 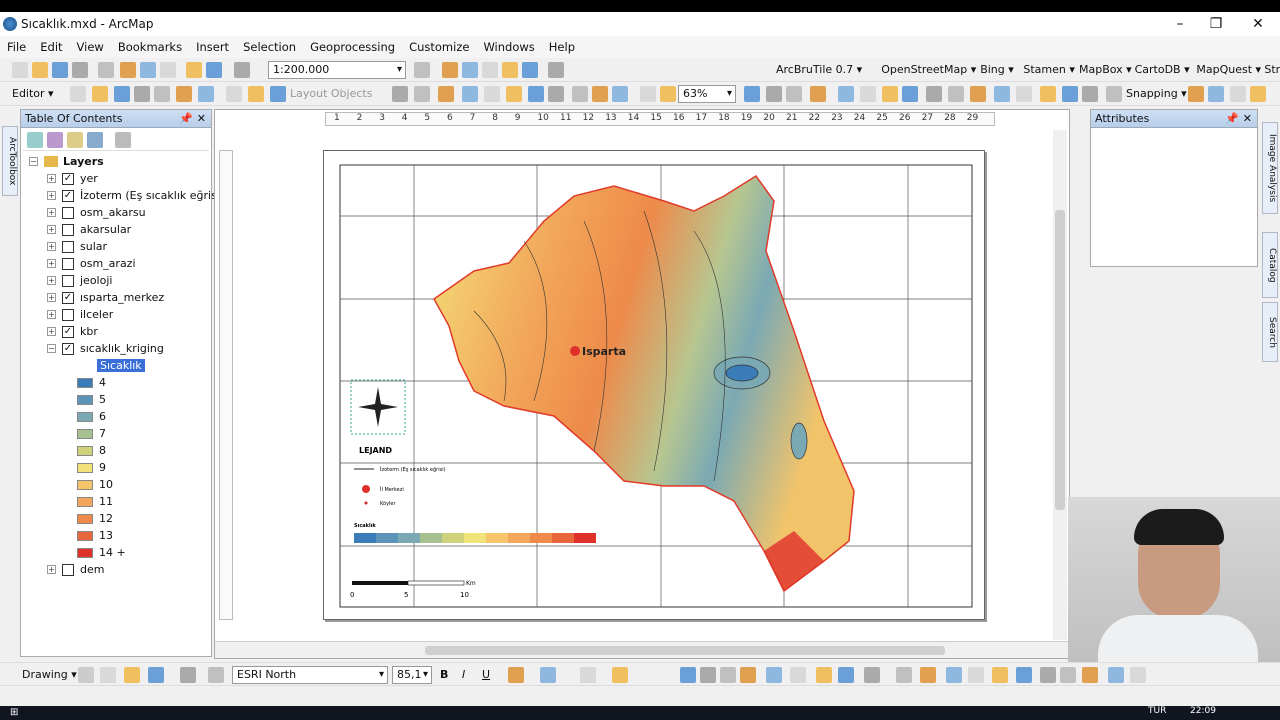 What do you see at coordinates (580, 94) in the screenshot?
I see `editor-tool-18-icon` at bounding box center [580, 94].